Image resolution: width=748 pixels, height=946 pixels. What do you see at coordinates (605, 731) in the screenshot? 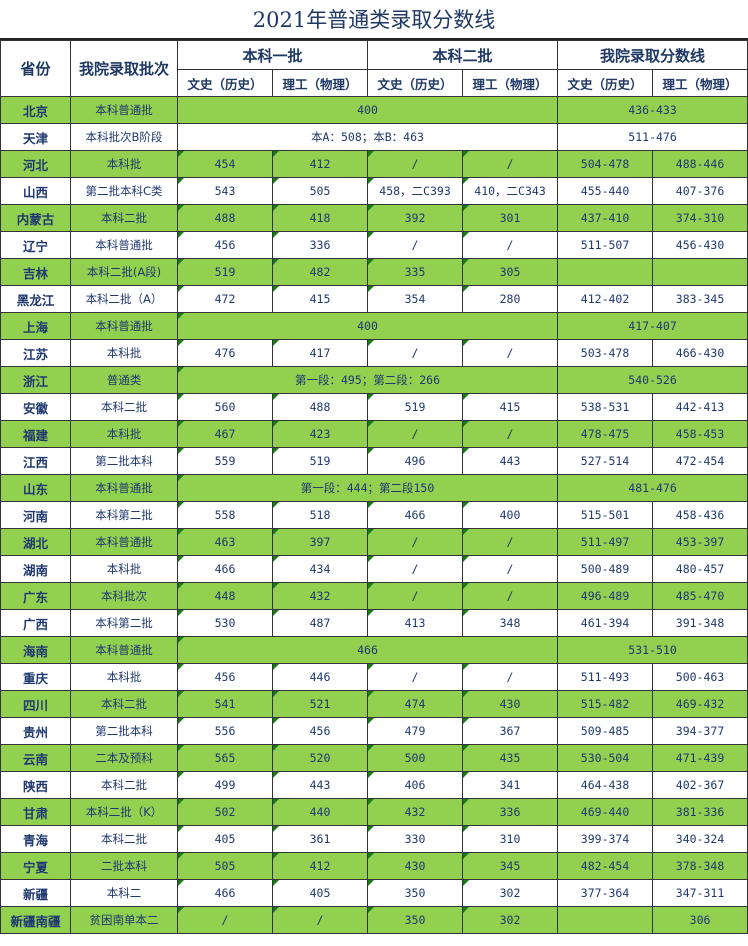
I see `college-wen-cell: 509-485` at bounding box center [605, 731].